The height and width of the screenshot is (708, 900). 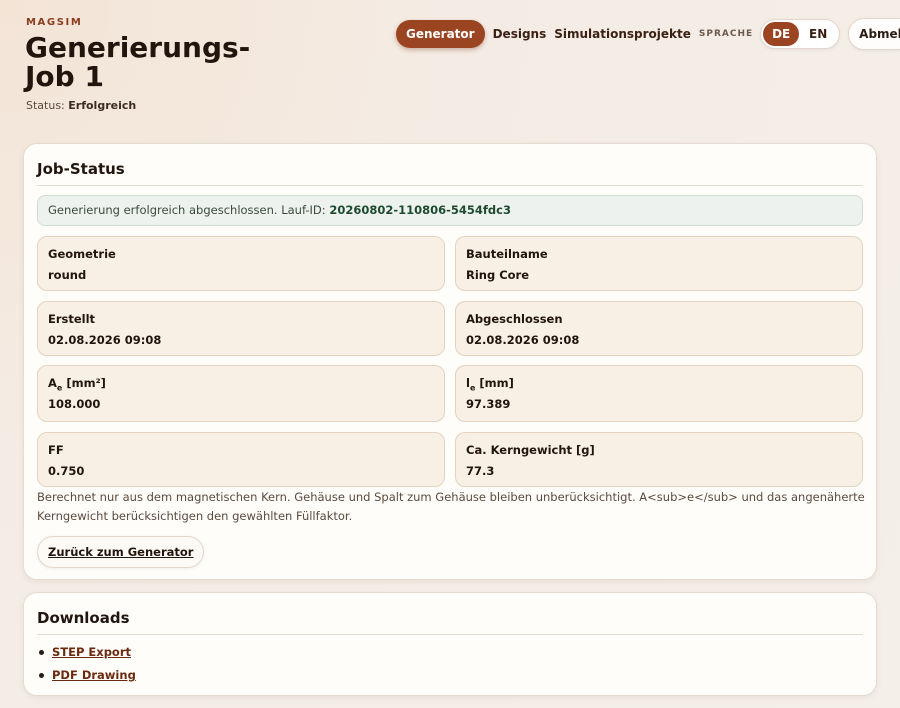 What do you see at coordinates (67, 275) in the screenshot?
I see `field-value: round` at bounding box center [67, 275].